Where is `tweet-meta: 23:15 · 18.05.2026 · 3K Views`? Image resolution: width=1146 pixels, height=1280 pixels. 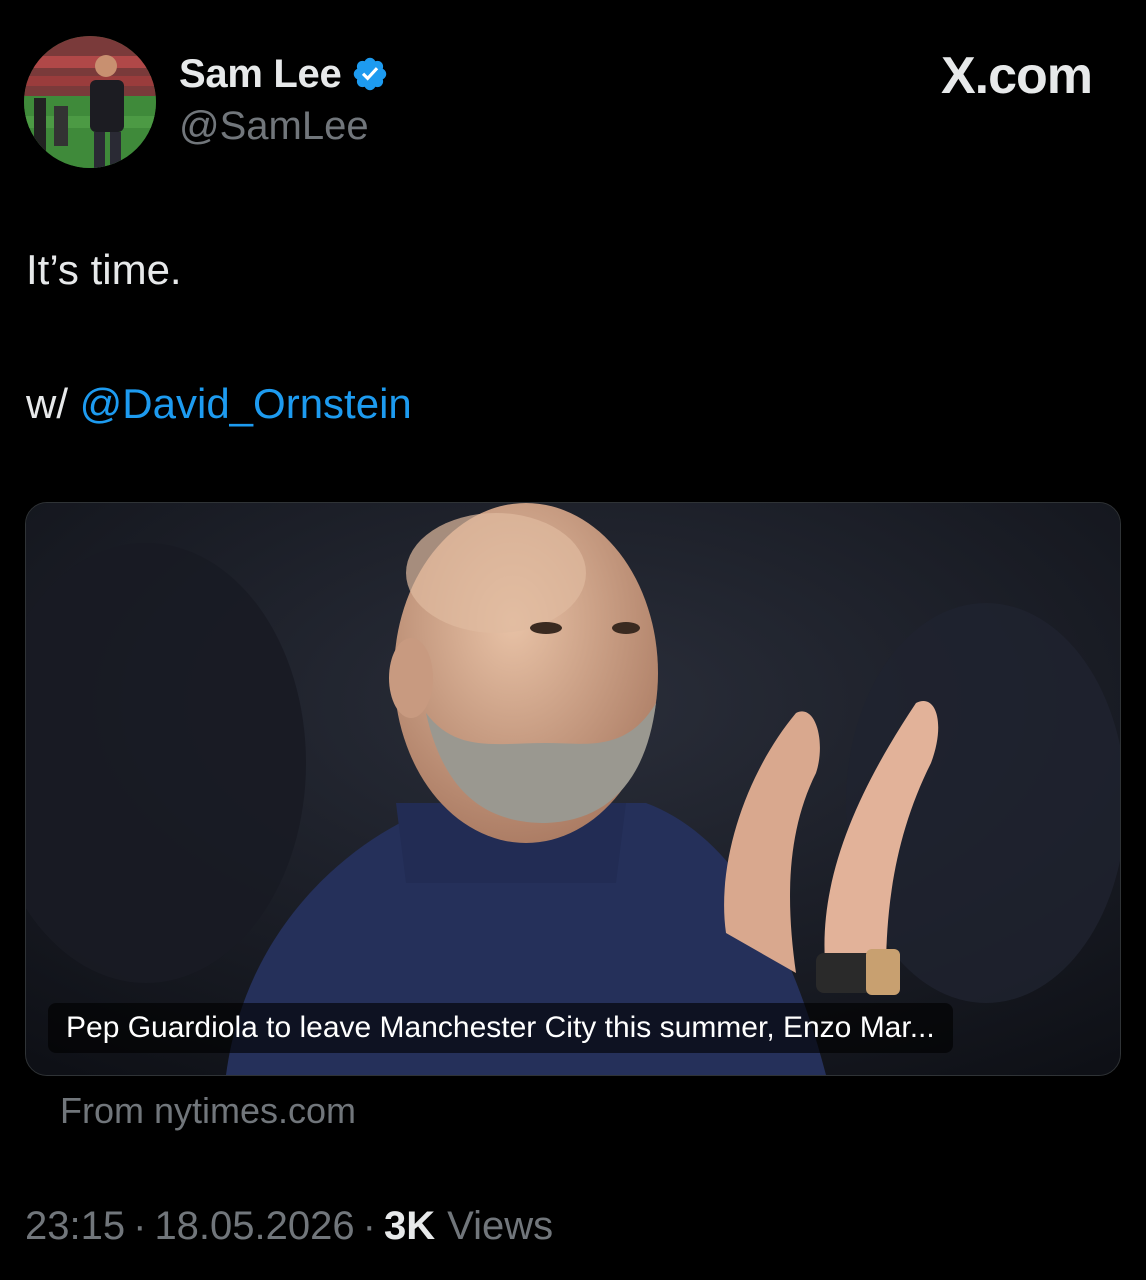 tweet-meta: 23:15 · 18.05.2026 · 3K Views is located at coordinates (289, 1226).